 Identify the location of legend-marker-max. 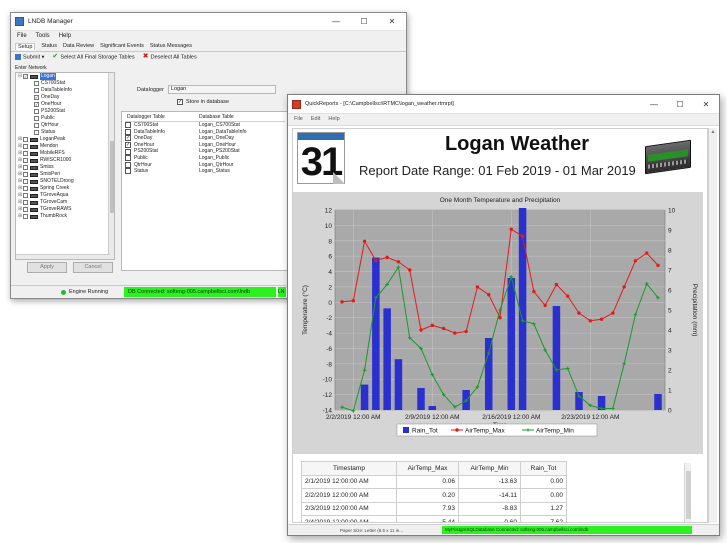
(457, 430).